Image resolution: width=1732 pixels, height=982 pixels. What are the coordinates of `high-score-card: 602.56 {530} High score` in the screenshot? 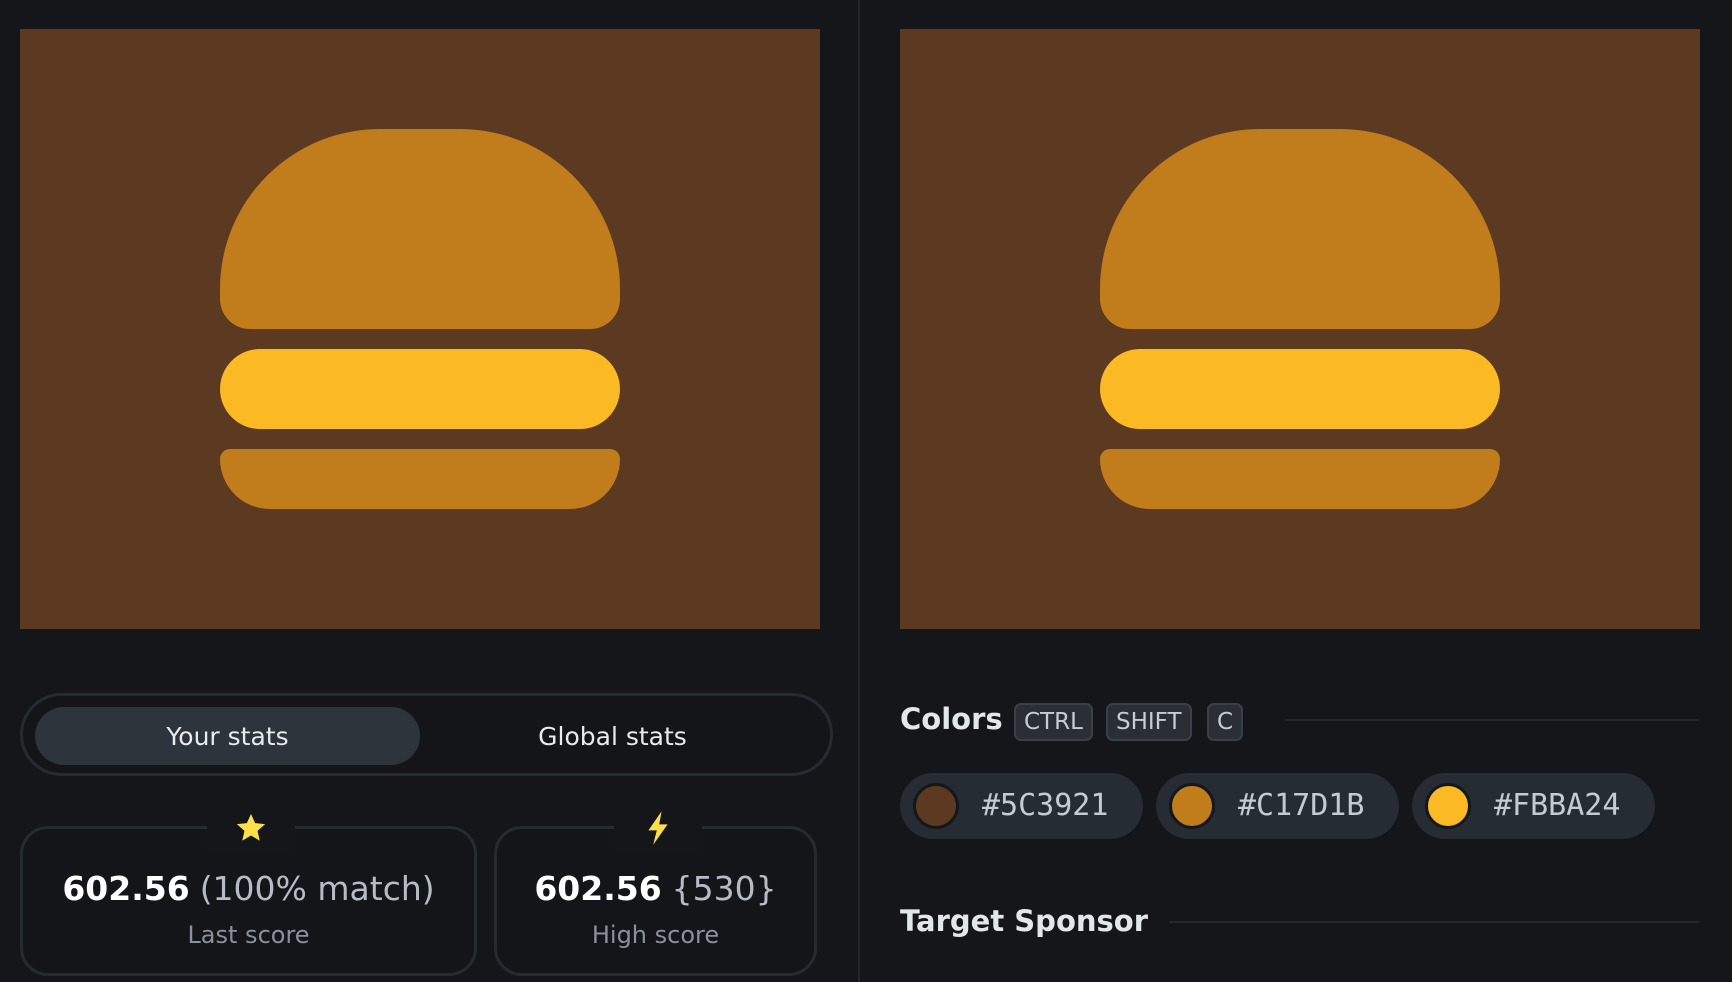 It's located at (655, 889).